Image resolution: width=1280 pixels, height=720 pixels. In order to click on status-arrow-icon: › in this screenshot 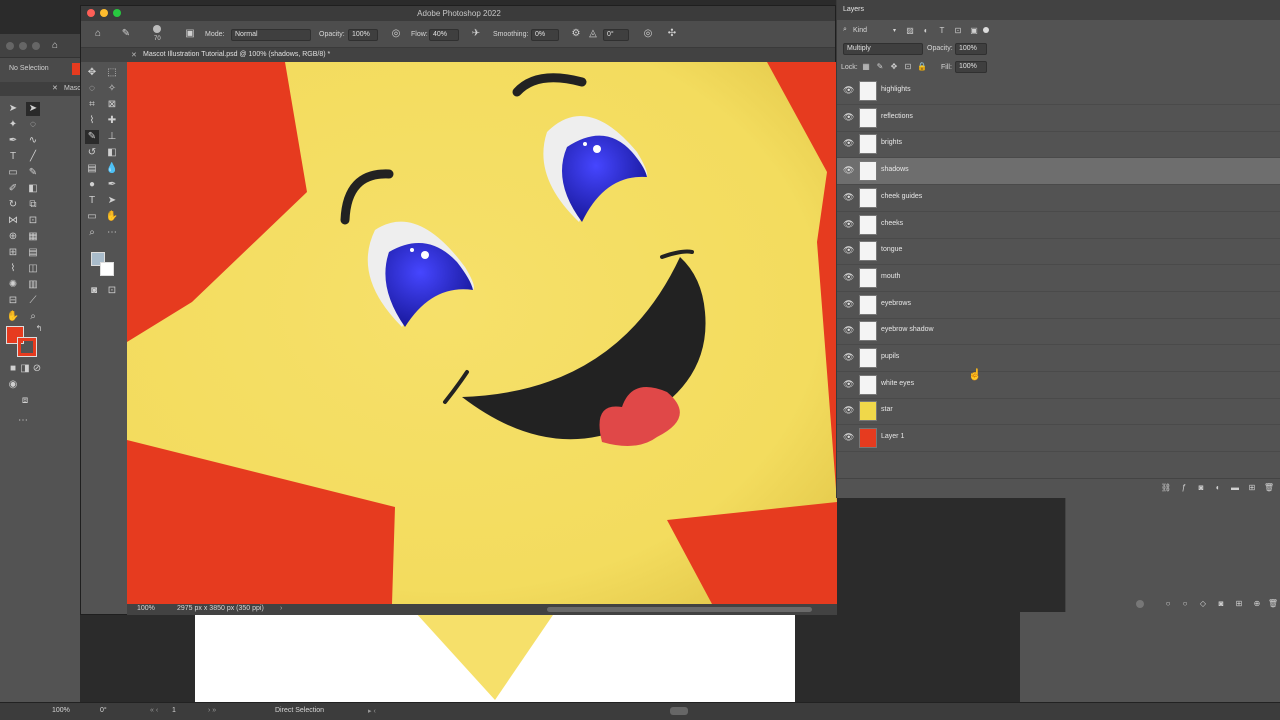, I will do `click(281, 608)`.